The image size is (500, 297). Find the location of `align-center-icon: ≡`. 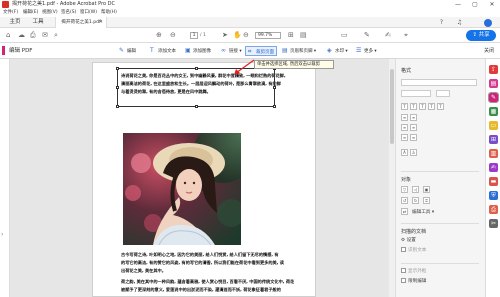

align-center-icon: ≡ is located at coordinates (413, 117).